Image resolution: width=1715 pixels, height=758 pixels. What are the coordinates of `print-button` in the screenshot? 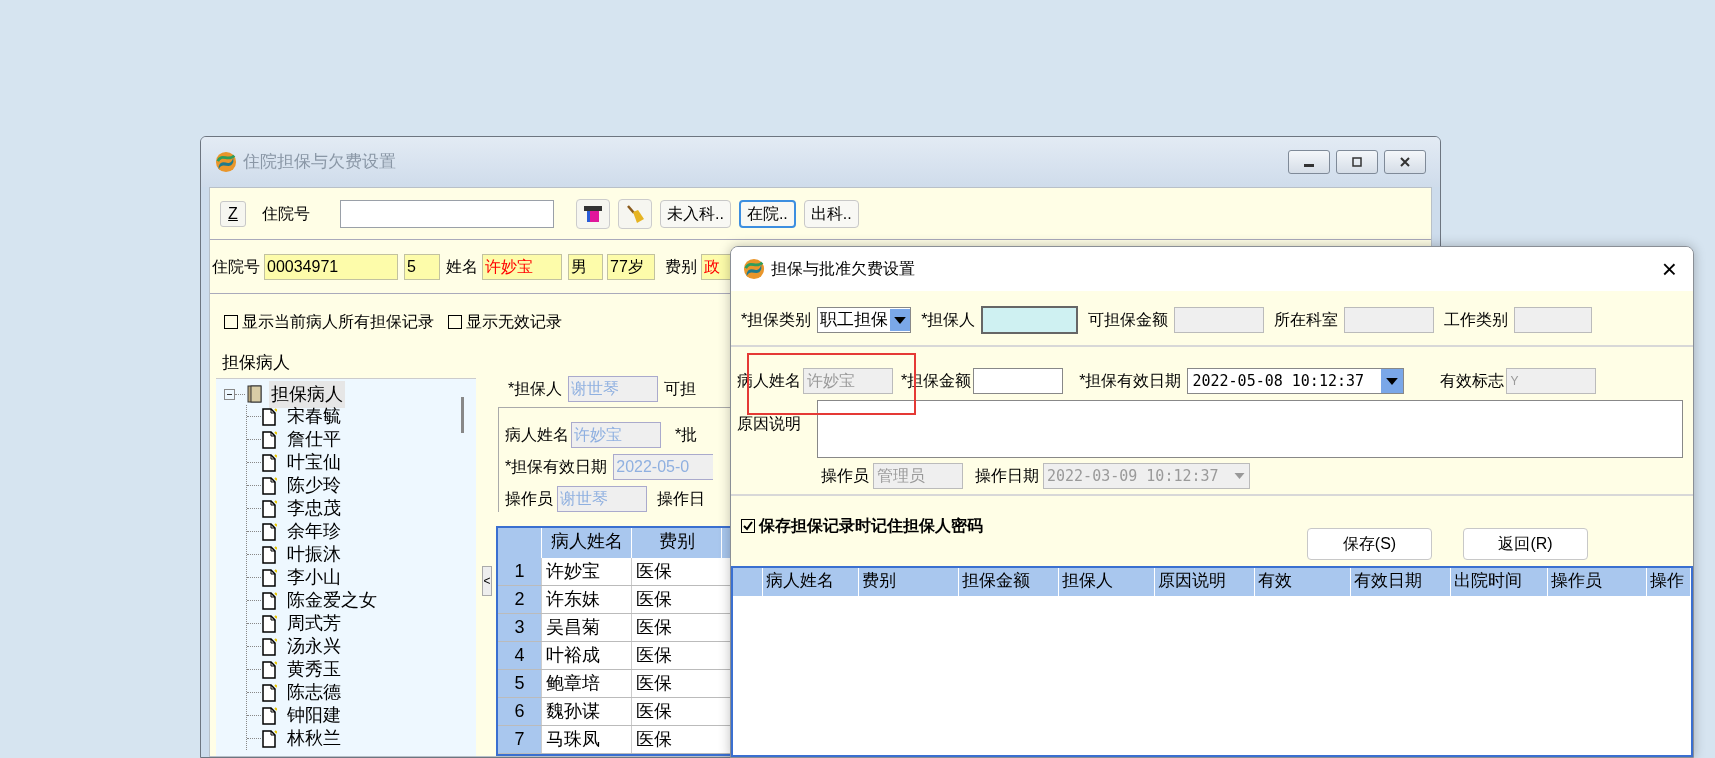 It's located at (593, 213).